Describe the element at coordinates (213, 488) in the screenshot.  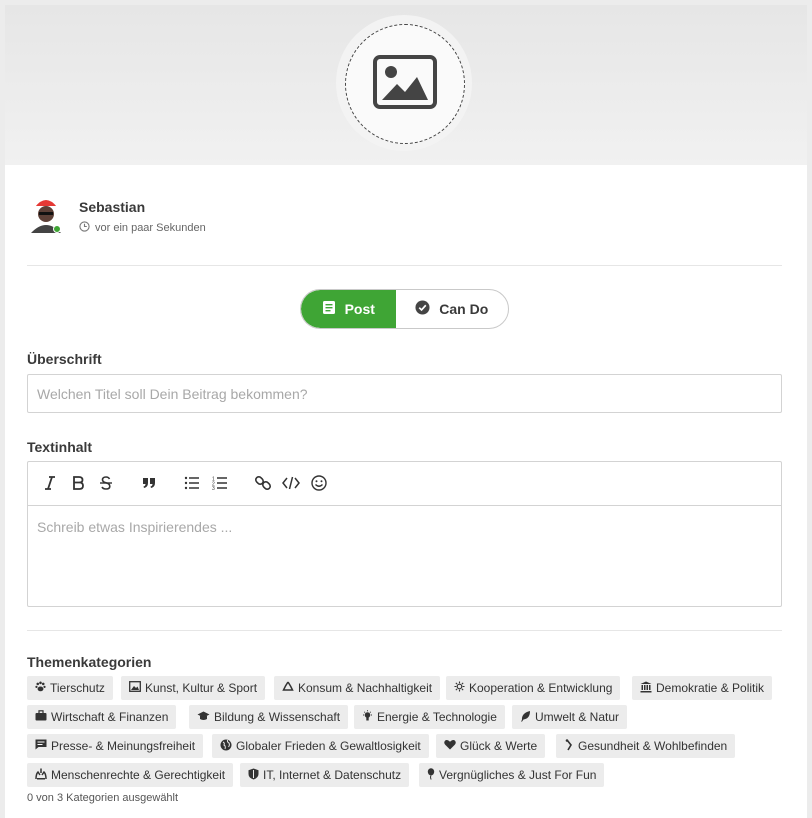
I see `svg-text: 3` at that location.